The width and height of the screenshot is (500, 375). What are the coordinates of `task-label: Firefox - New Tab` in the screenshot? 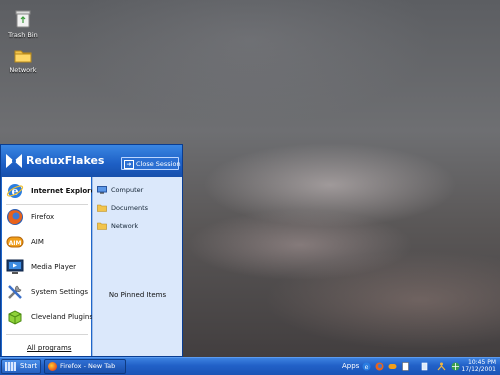 It's located at (88, 366).